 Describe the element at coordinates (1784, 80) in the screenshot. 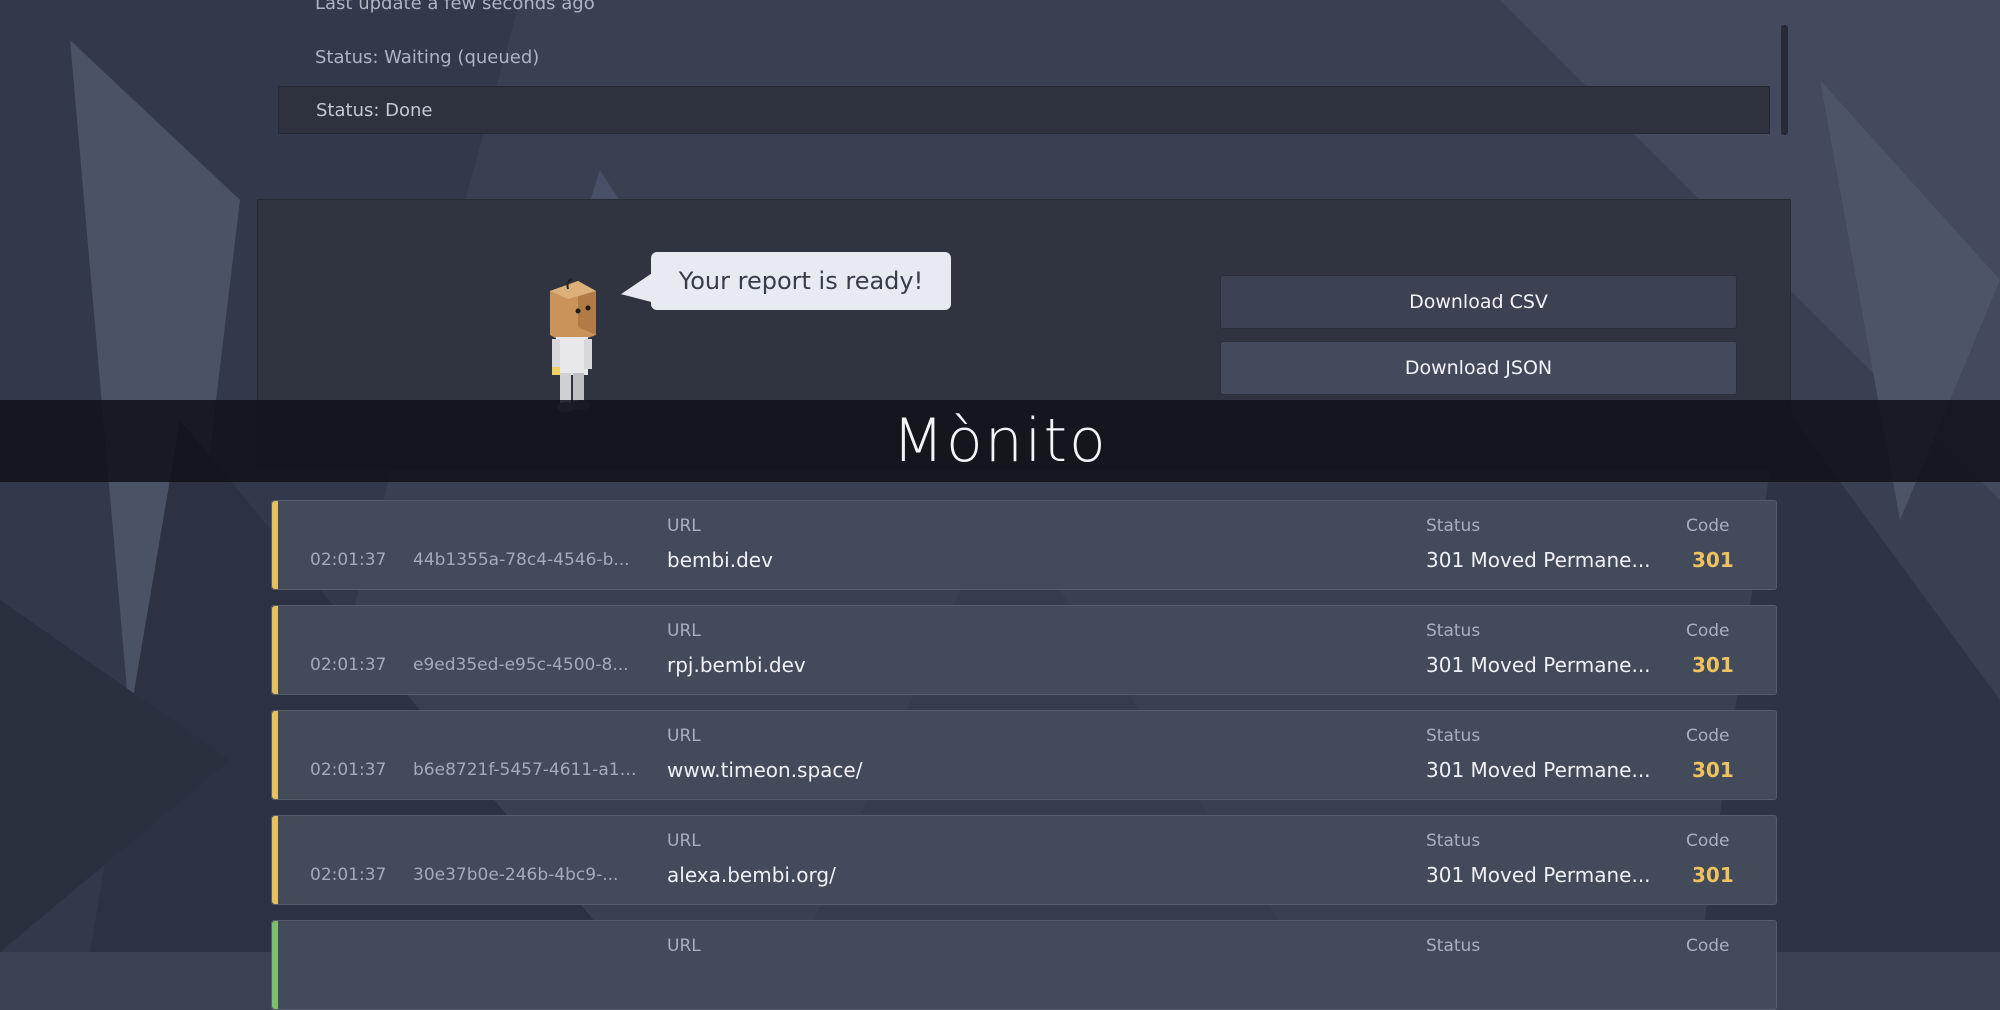

I see `status-list-scrollbar` at that location.